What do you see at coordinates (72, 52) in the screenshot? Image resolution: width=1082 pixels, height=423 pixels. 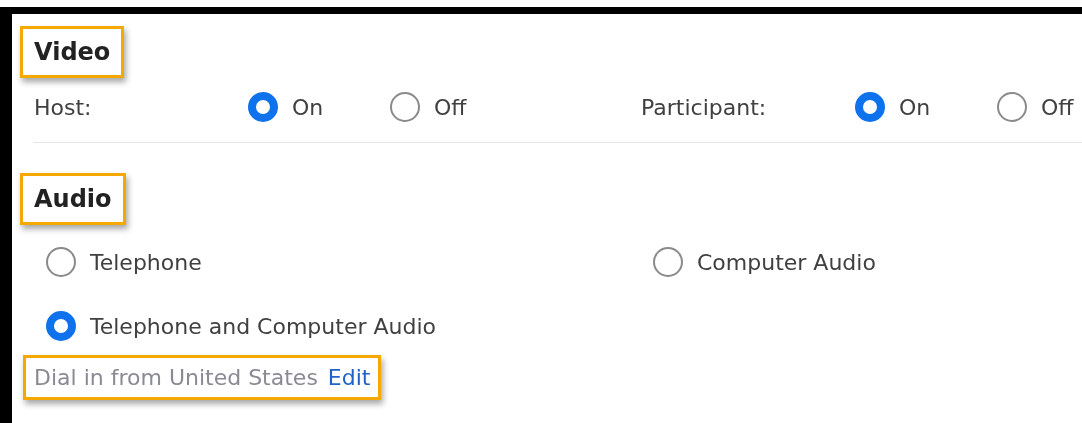 I see `section-title: Video` at bounding box center [72, 52].